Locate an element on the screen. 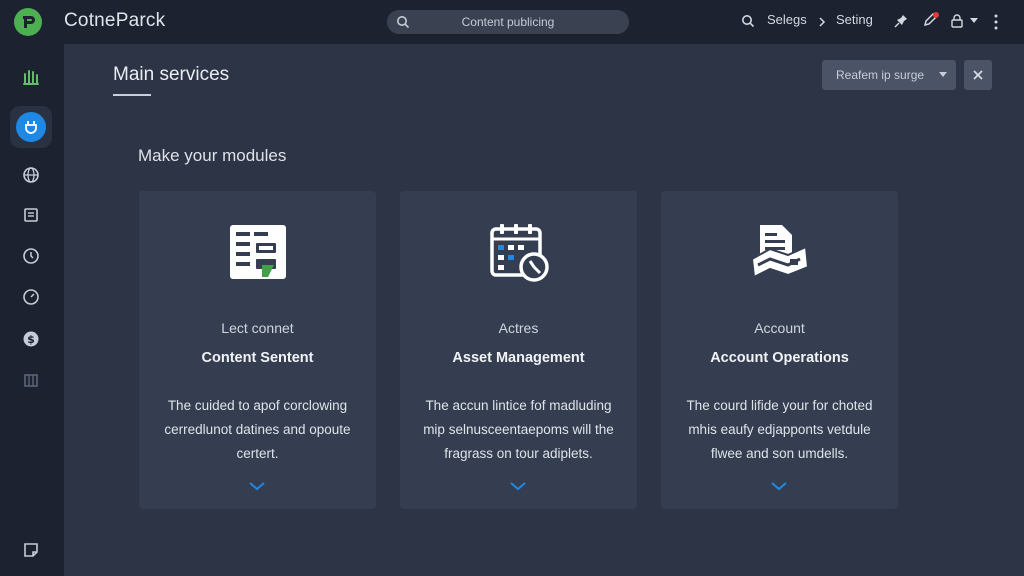  pin-icon is located at coordinates (901, 21).